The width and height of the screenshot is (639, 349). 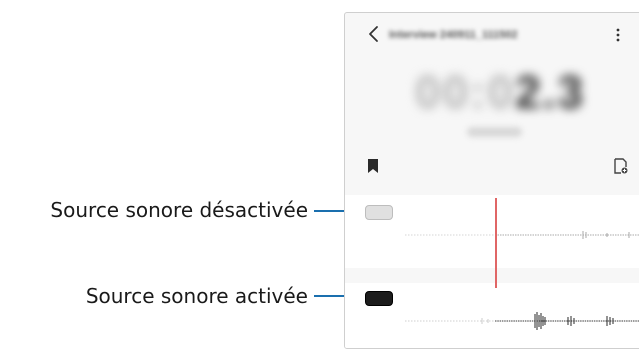 I want to click on recording-title: Interview 240911_111502, so click(x=453, y=35).